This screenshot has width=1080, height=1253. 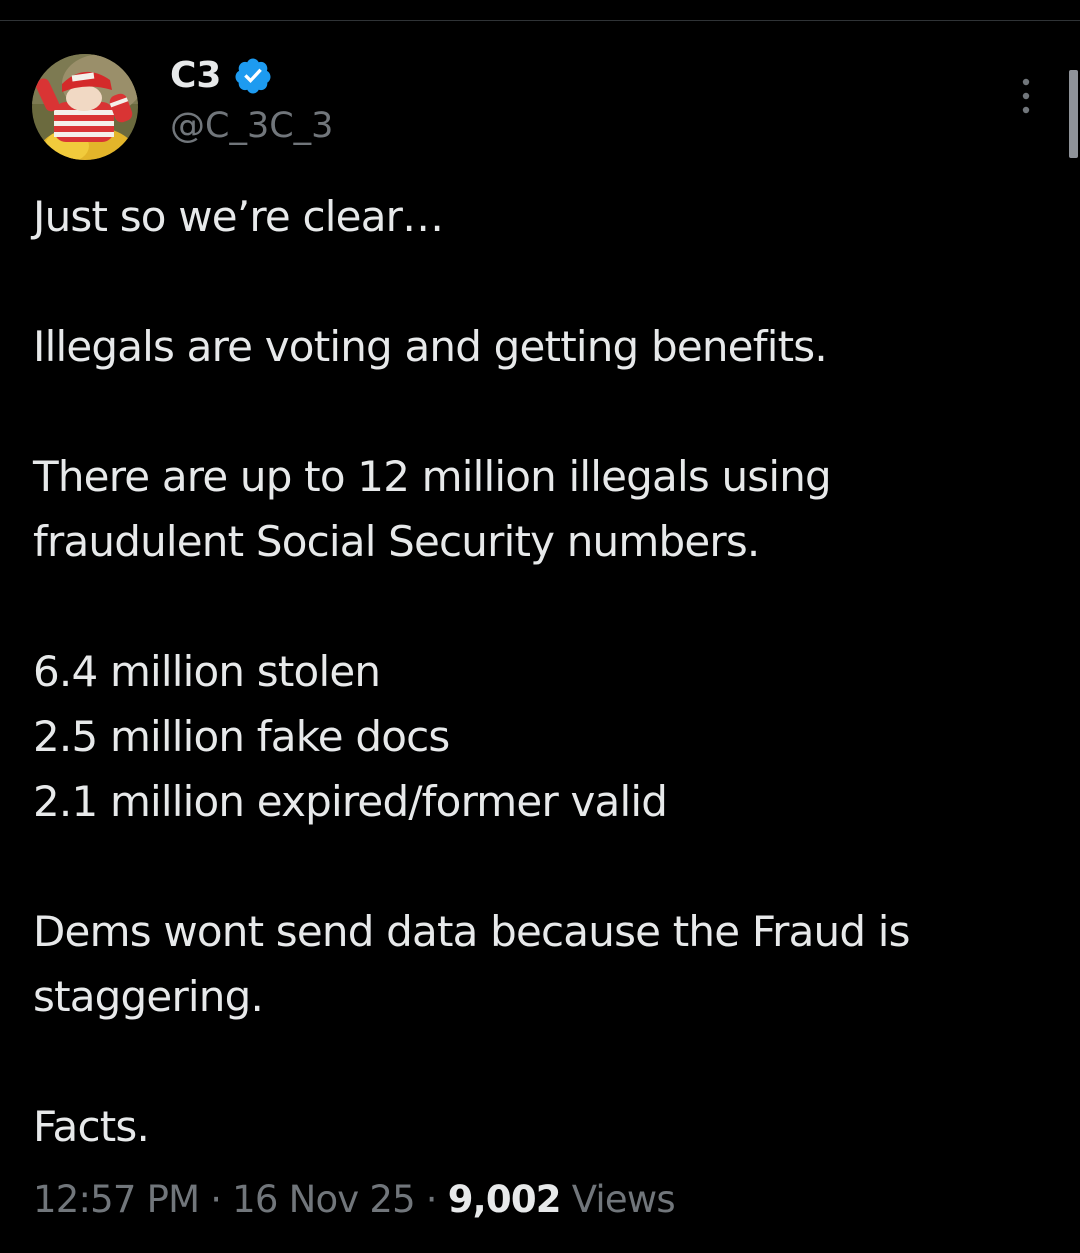 I want to click on tweet-time: 12:57 PM, so click(x=116, y=1199).